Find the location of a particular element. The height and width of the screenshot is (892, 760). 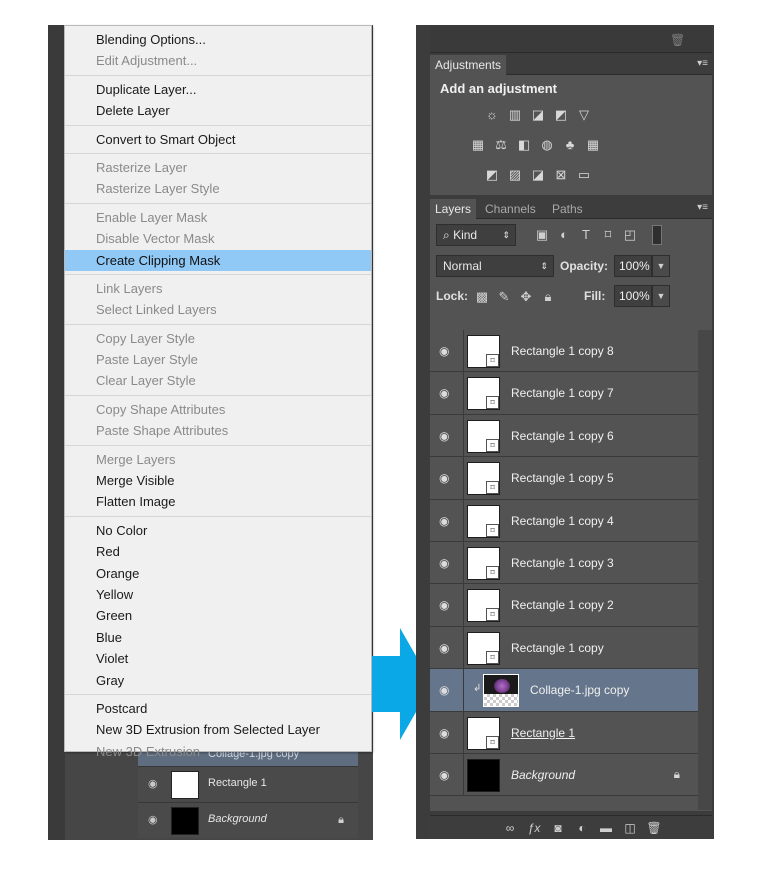

filter-toggle is located at coordinates (657, 235).